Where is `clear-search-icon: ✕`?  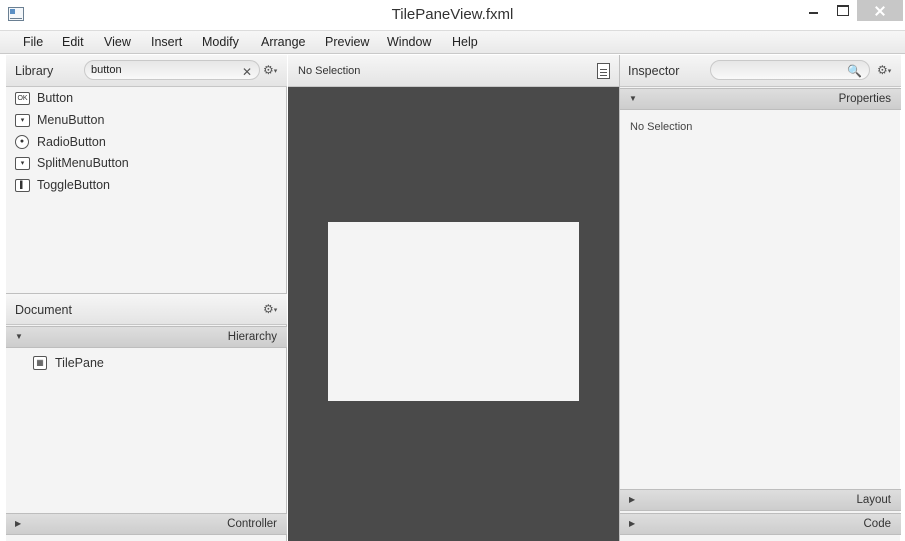 clear-search-icon: ✕ is located at coordinates (247, 72).